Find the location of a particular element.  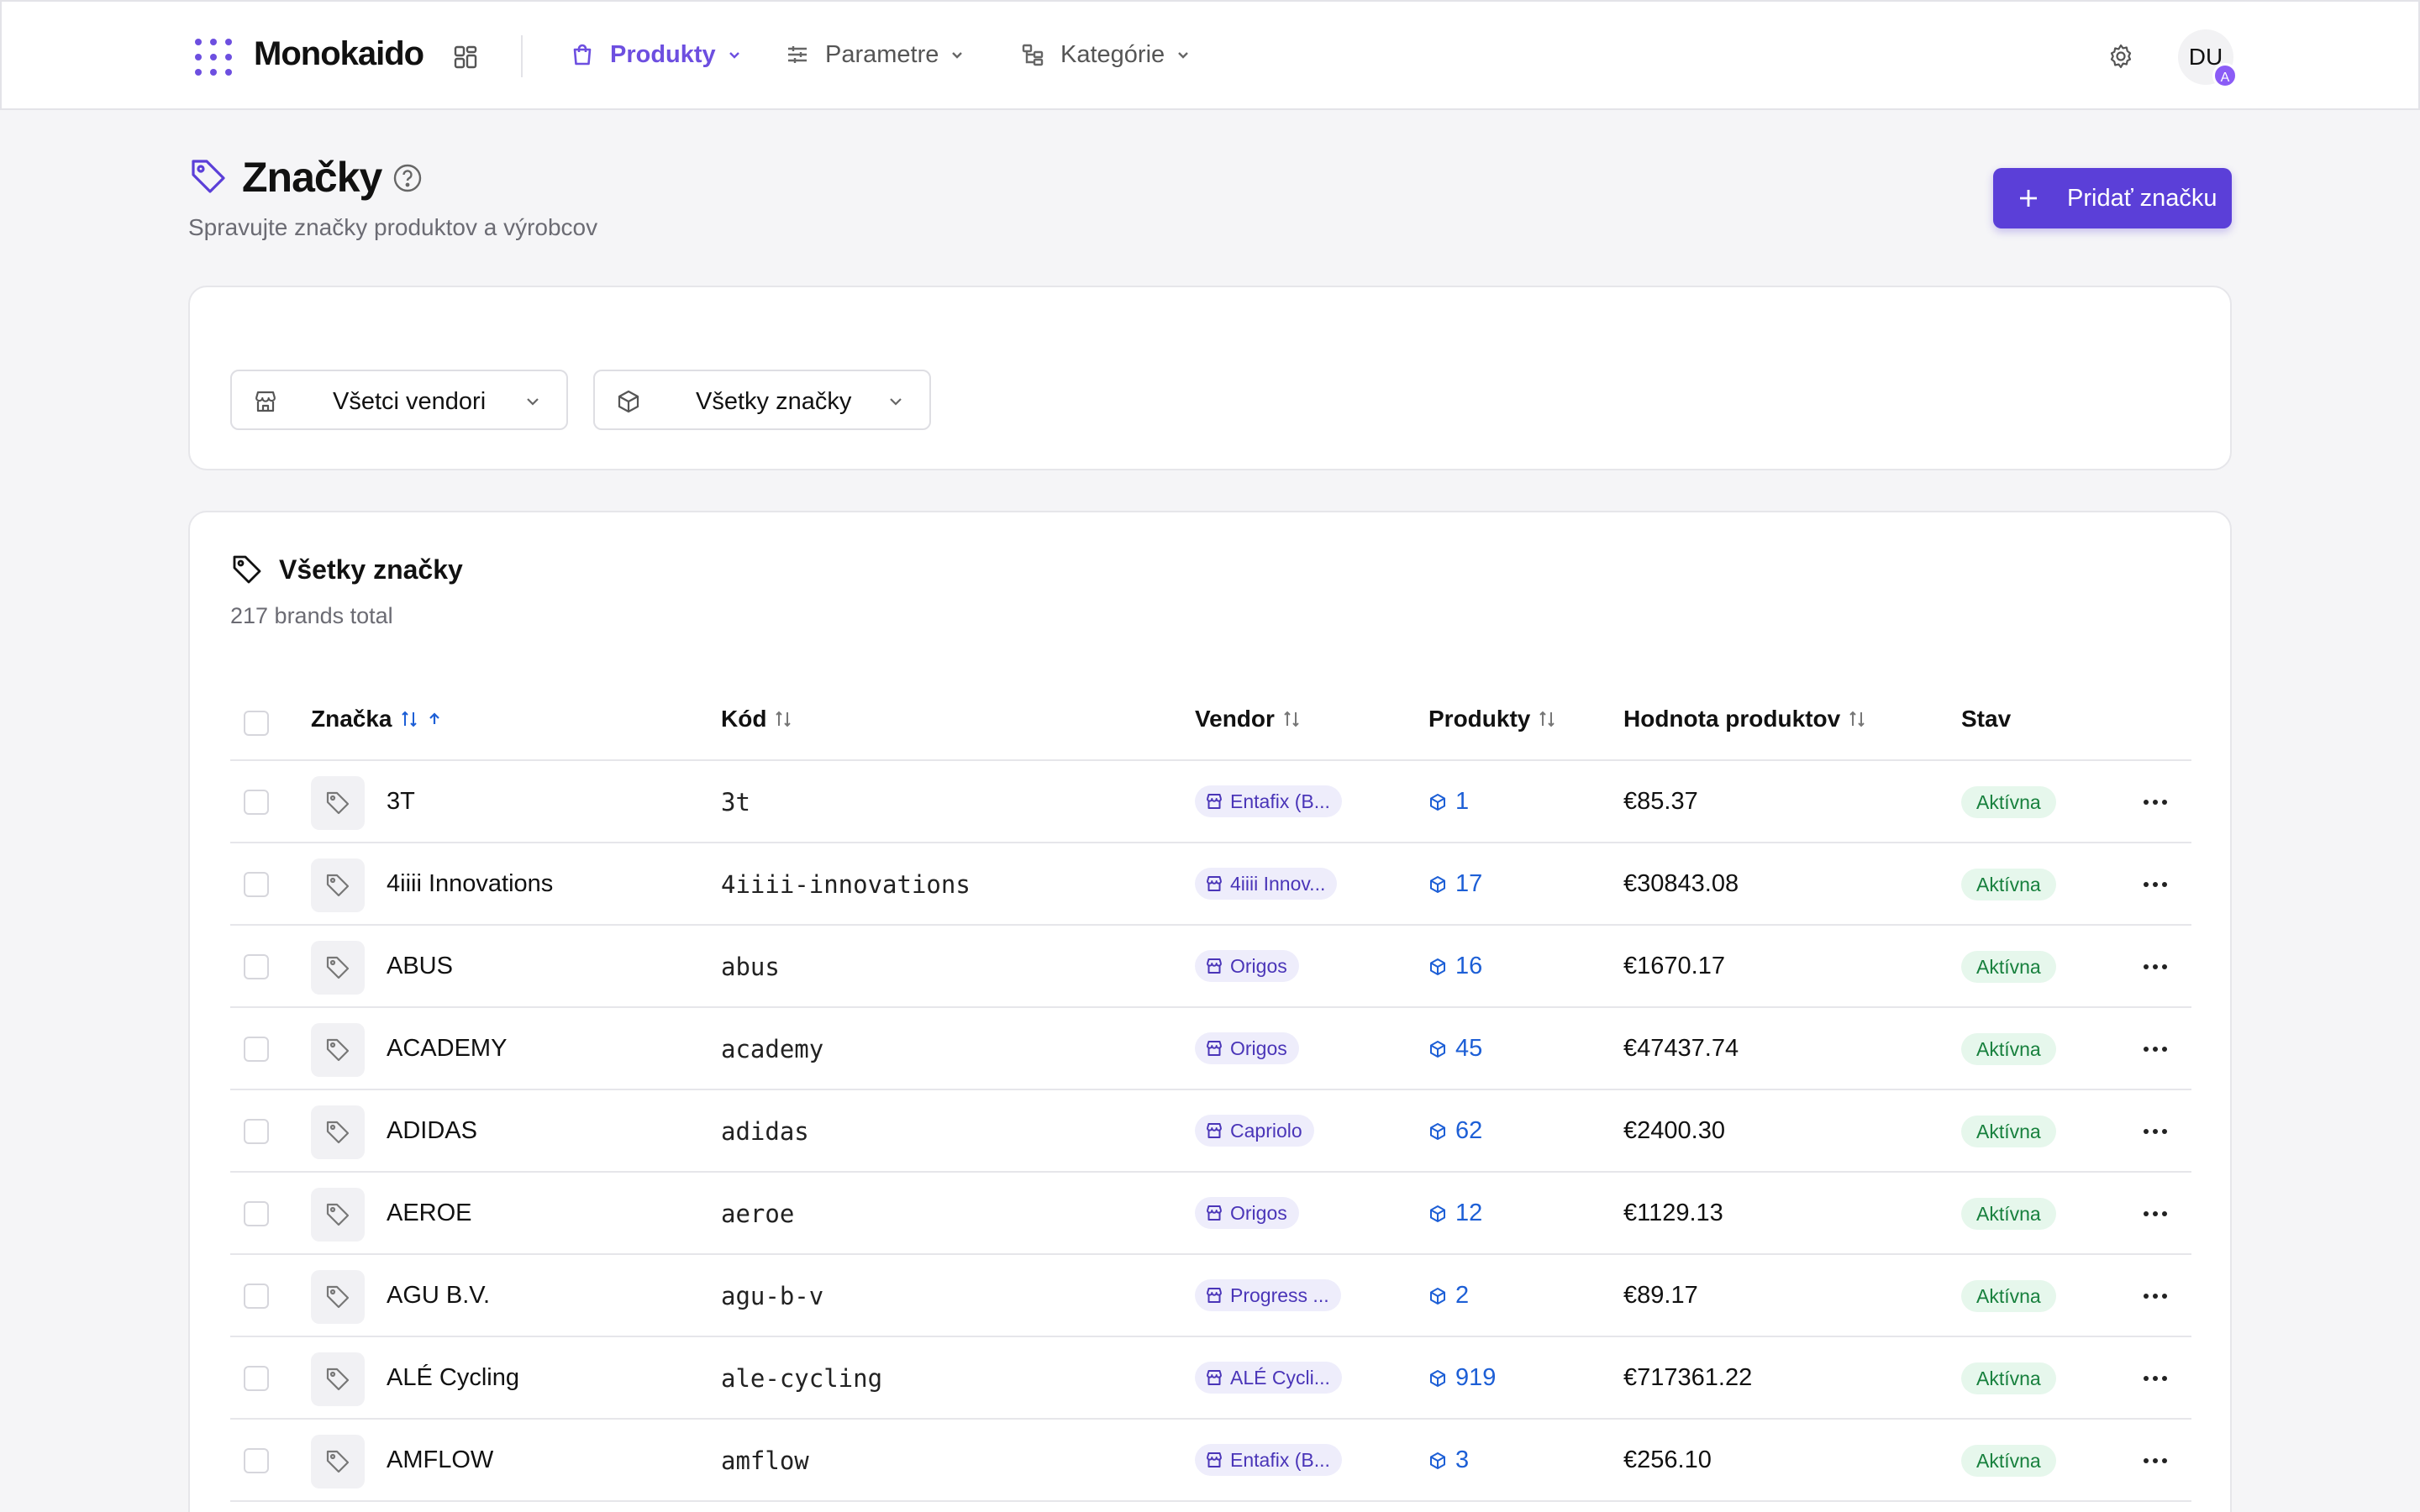

column-header-value: Hodnota produktov is located at coordinates (1745, 719).